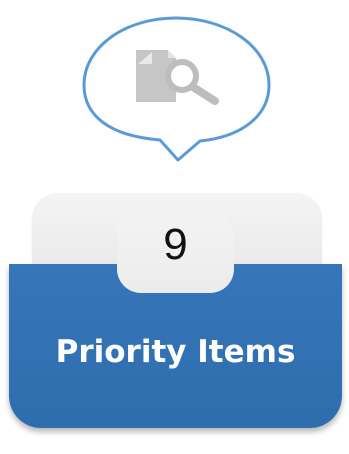 The height and width of the screenshot is (454, 349). I want to click on count-tab: 9, so click(175, 252).